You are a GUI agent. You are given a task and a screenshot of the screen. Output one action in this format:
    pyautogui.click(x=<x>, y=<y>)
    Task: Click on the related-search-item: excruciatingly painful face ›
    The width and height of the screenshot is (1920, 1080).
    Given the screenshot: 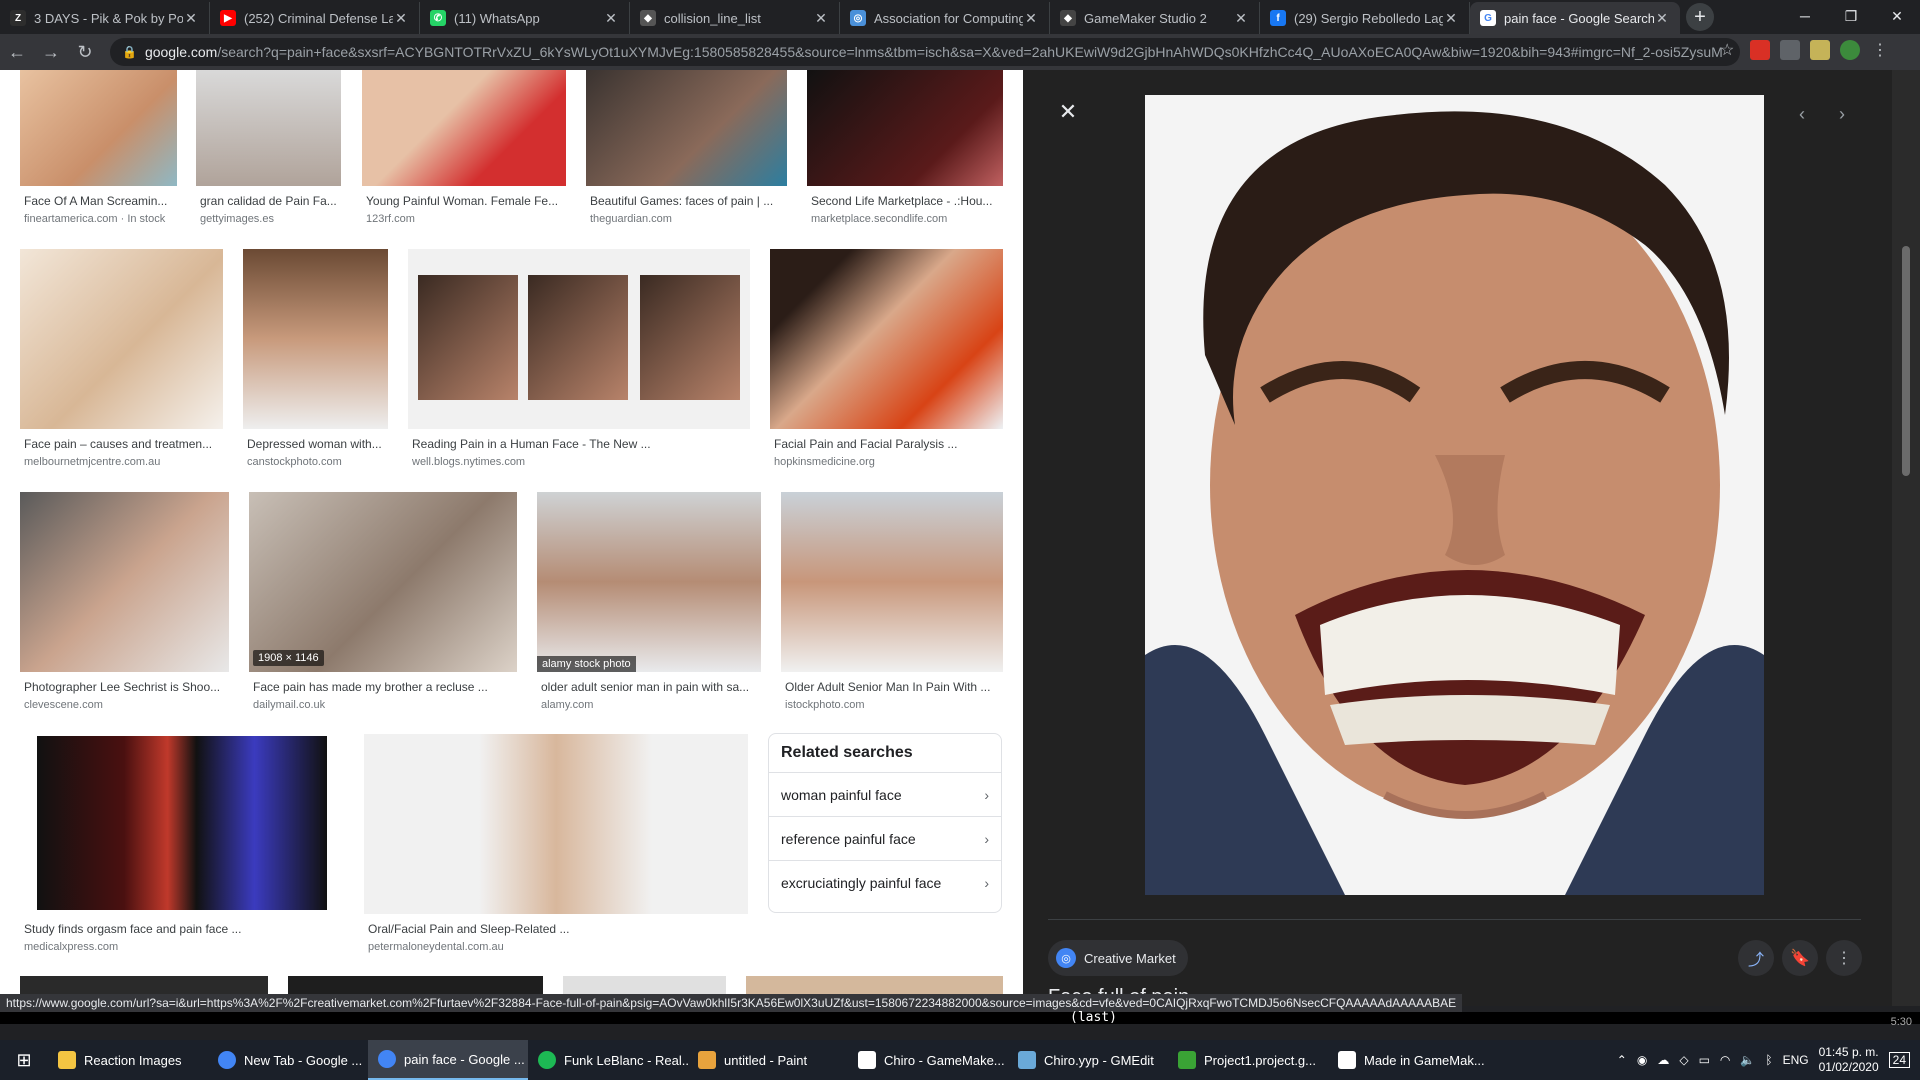 What is the action you would take?
    pyautogui.click(x=885, y=882)
    